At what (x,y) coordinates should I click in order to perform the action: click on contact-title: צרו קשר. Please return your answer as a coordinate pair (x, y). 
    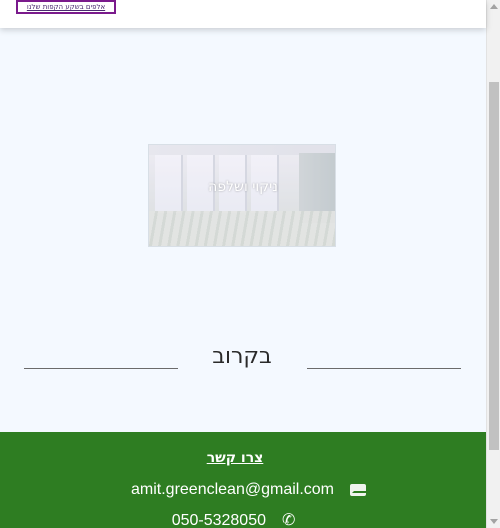
    Looking at the image, I should click on (235, 458).